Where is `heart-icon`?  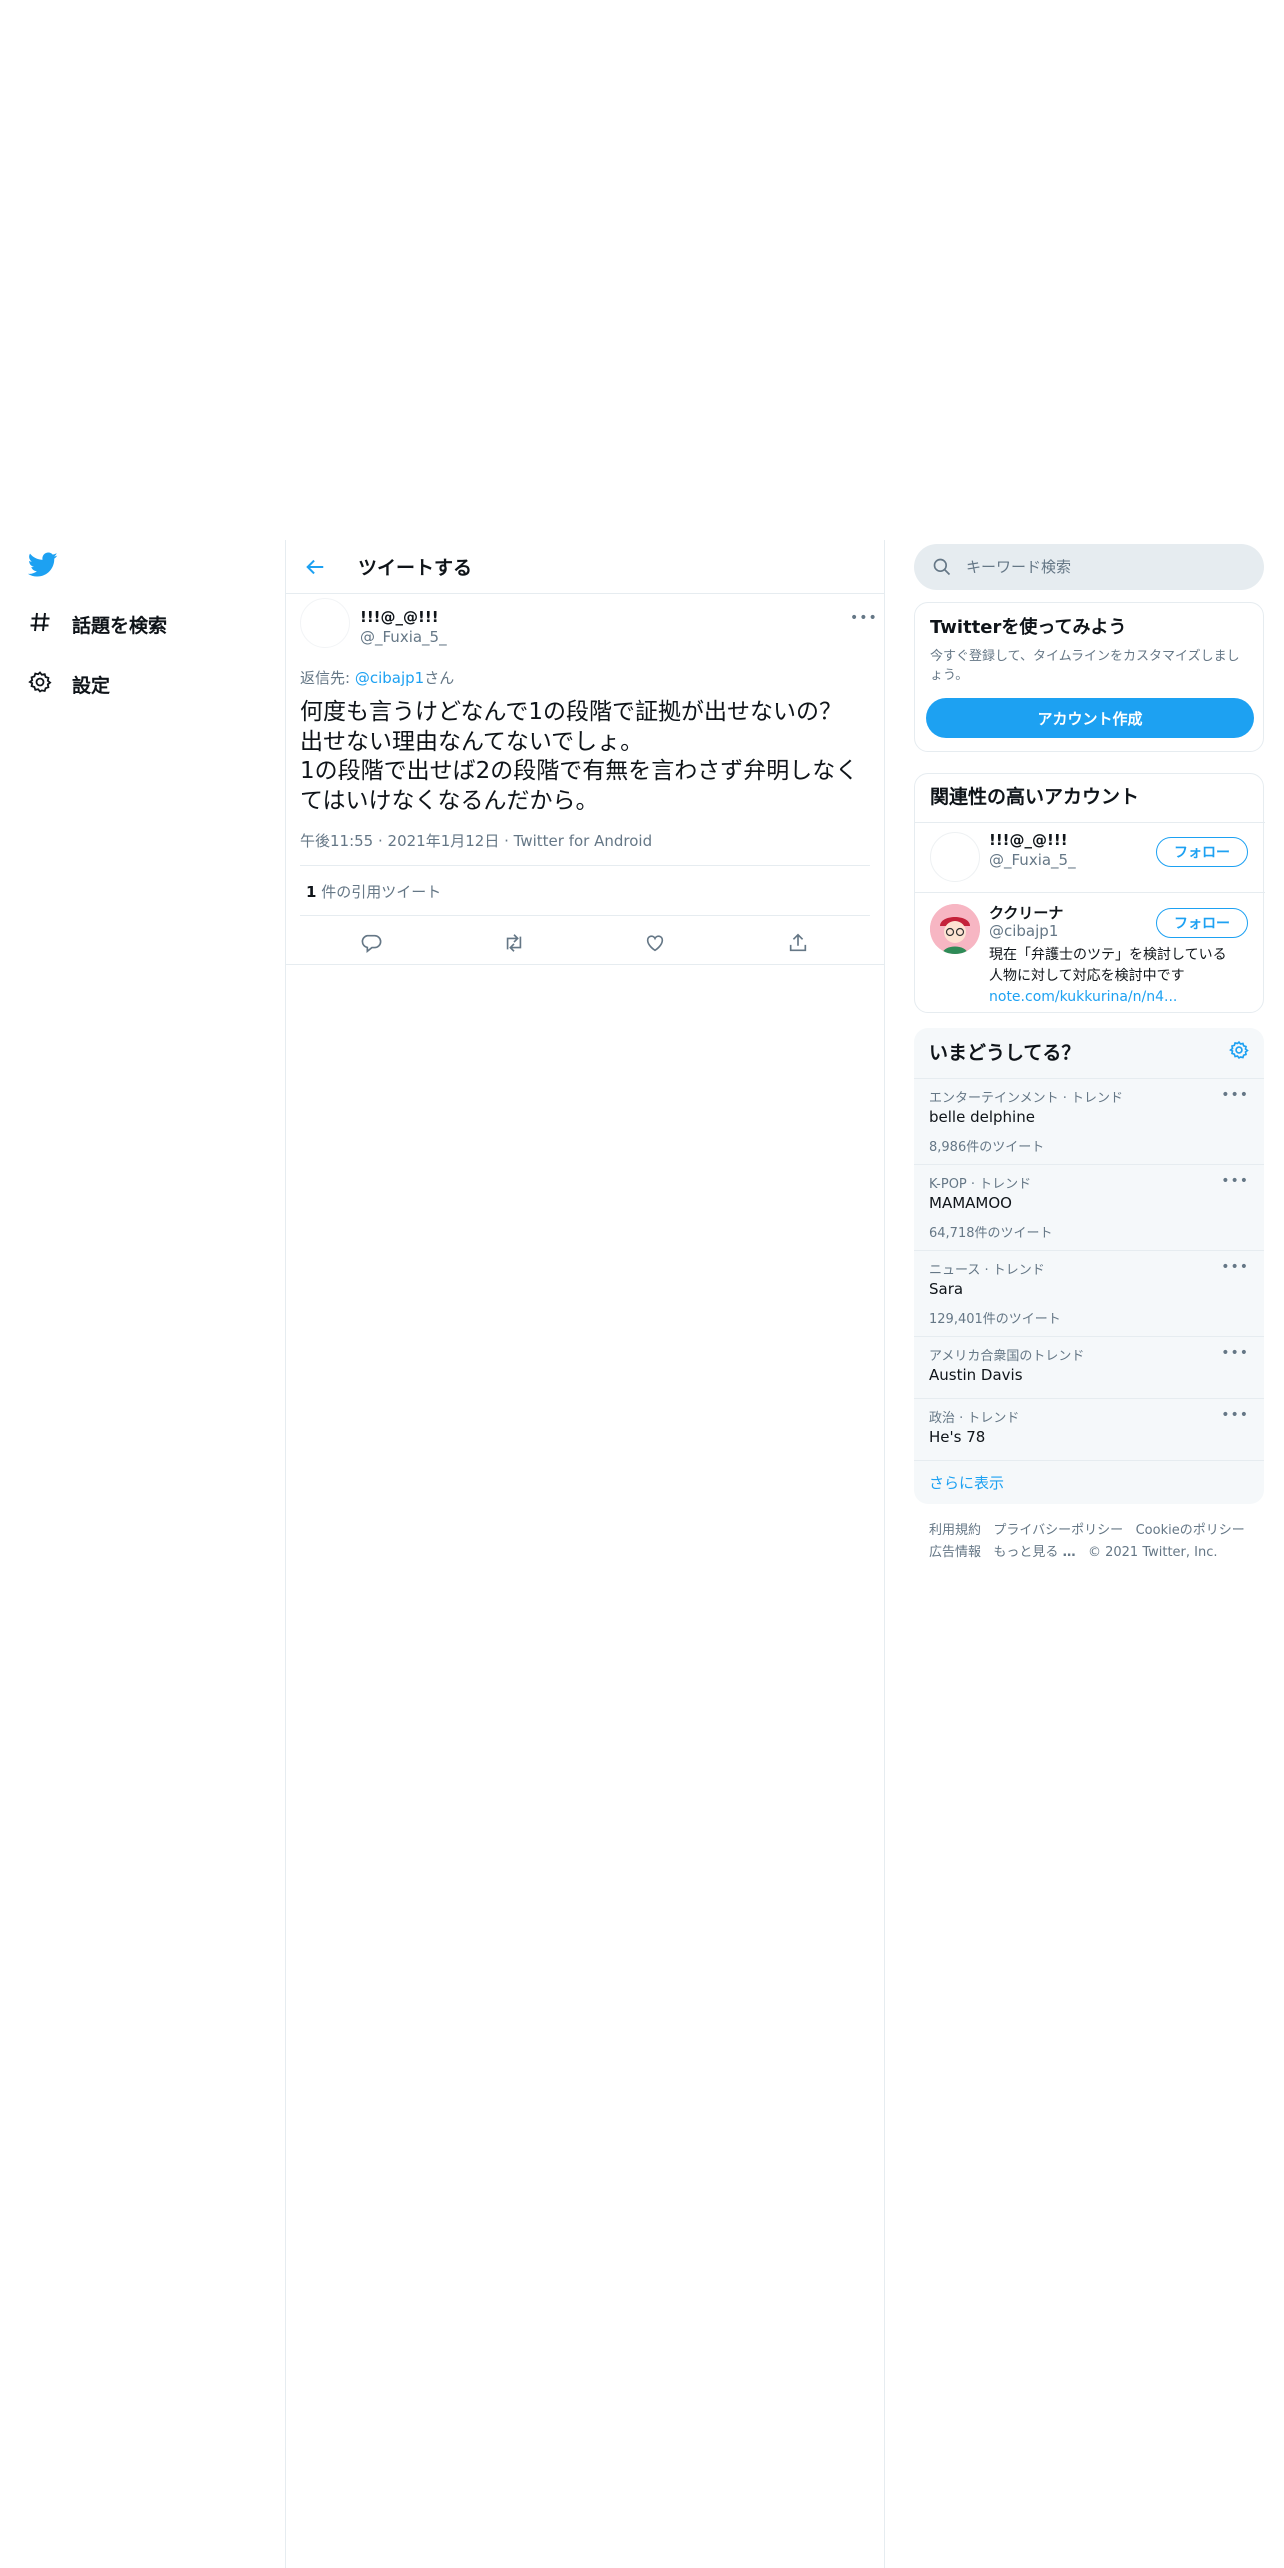
heart-icon is located at coordinates (655, 945).